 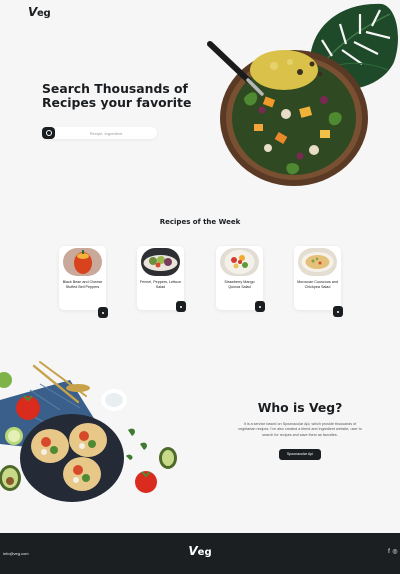 I want to click on recipe-card: Moroccan Couscous and Chickpea Salad, so click(x=317, y=278).